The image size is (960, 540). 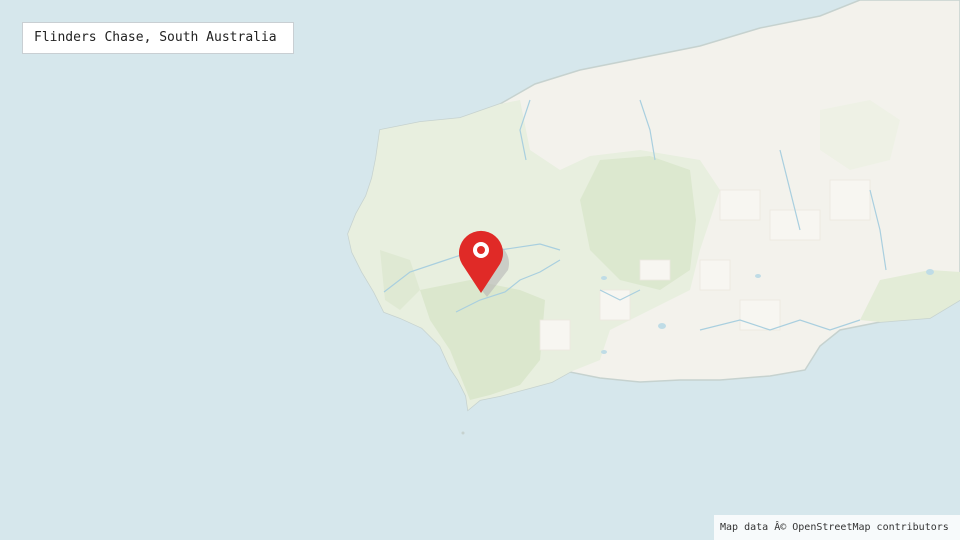 What do you see at coordinates (867, 527) in the screenshot?
I see `attribution-link: OpenStreetMap contributors` at bounding box center [867, 527].